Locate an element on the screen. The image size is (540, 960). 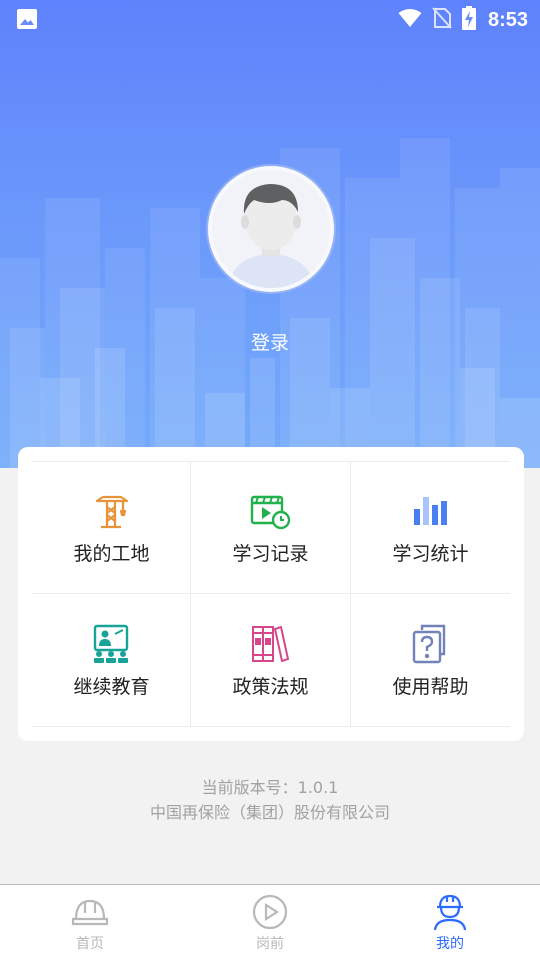
menu-label: 继续教育 is located at coordinates (111, 687).